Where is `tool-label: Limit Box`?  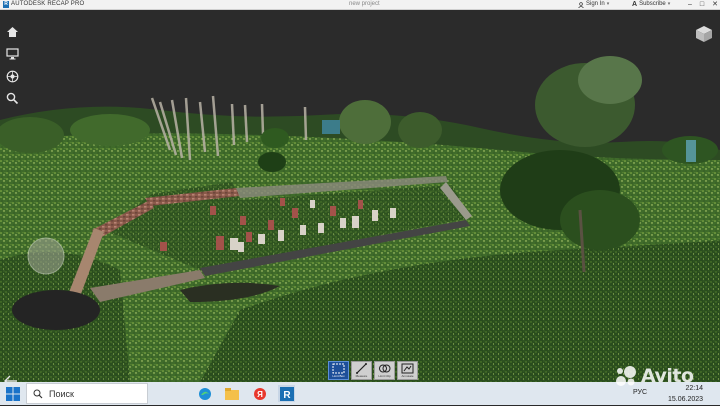
tool-label: Limit Box is located at coordinates (338, 376).